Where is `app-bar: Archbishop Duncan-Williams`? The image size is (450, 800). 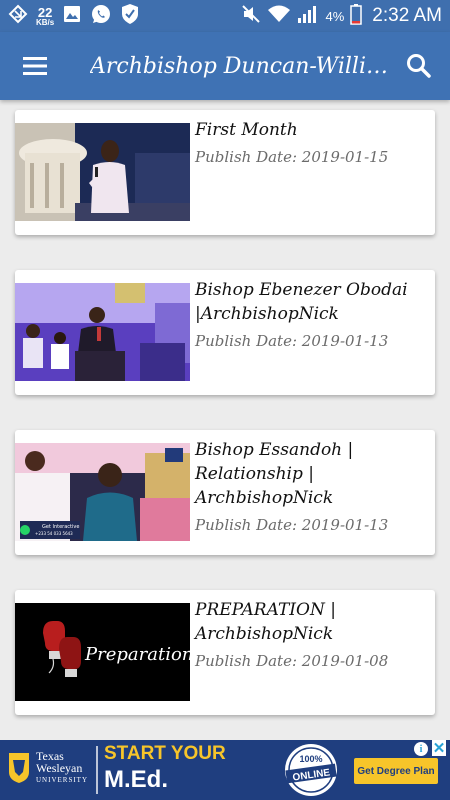
app-bar: Archbishop Duncan-Williams is located at coordinates (225, 66).